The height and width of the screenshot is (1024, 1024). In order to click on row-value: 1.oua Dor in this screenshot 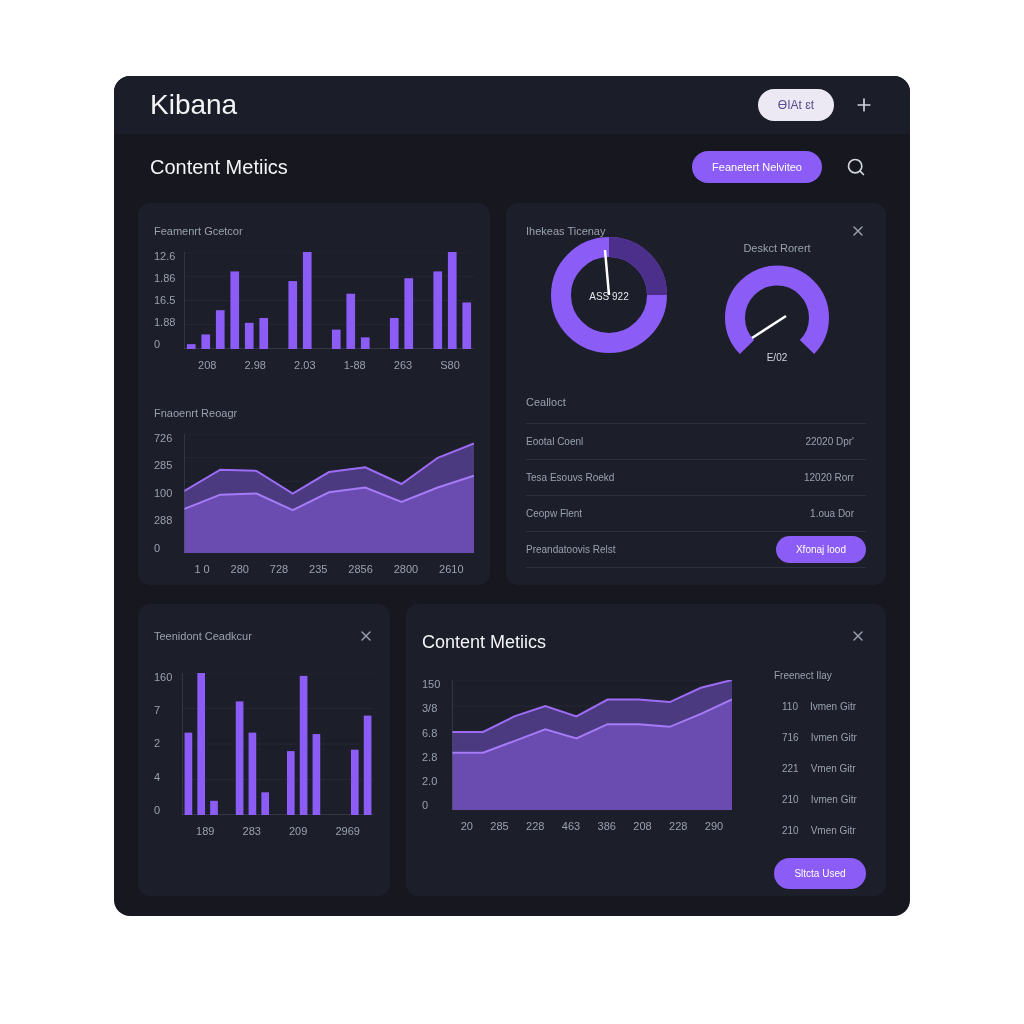, I will do `click(832, 513)`.